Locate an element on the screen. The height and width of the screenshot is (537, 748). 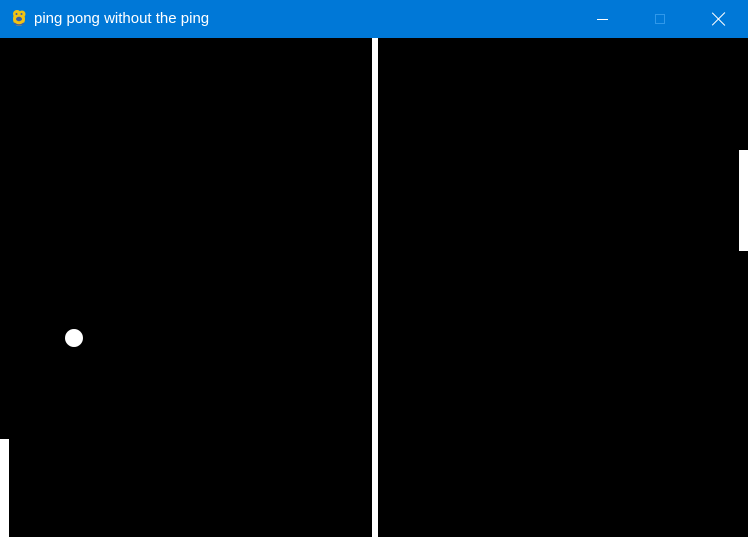
close-button is located at coordinates (719, 19).